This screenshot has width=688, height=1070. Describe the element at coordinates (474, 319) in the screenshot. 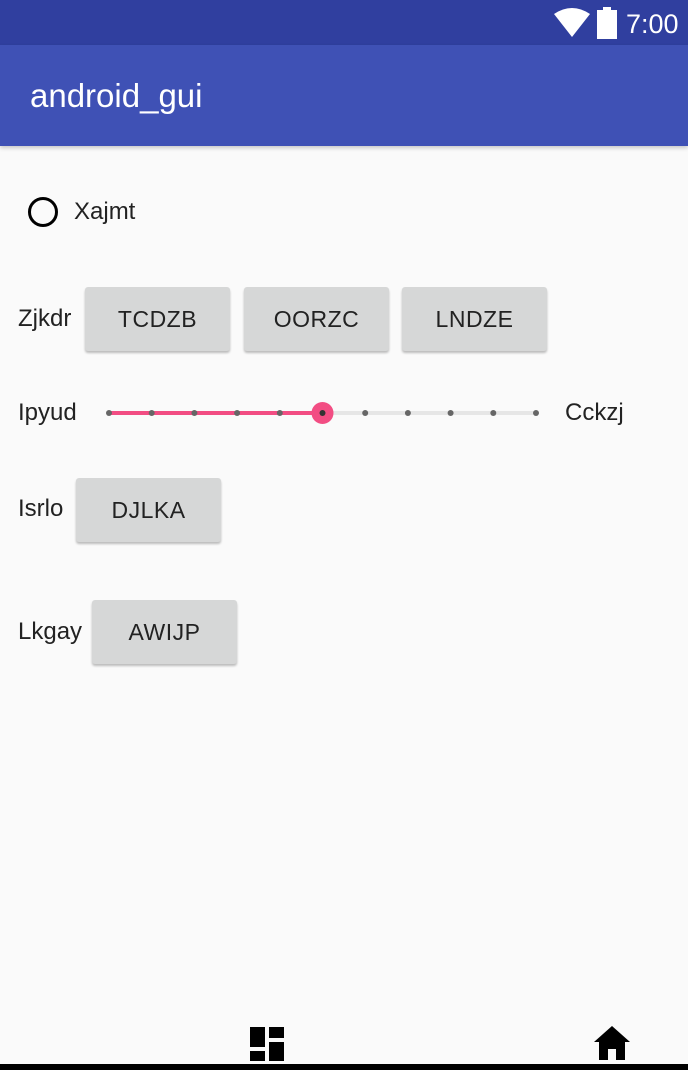

I see `button-lndze: LNDZE` at that location.